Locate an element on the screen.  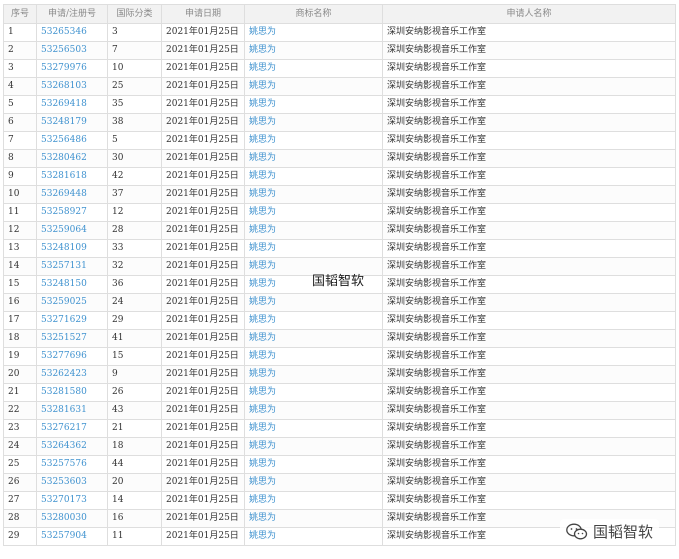
cell-class: 41 is located at coordinates (134, 338).